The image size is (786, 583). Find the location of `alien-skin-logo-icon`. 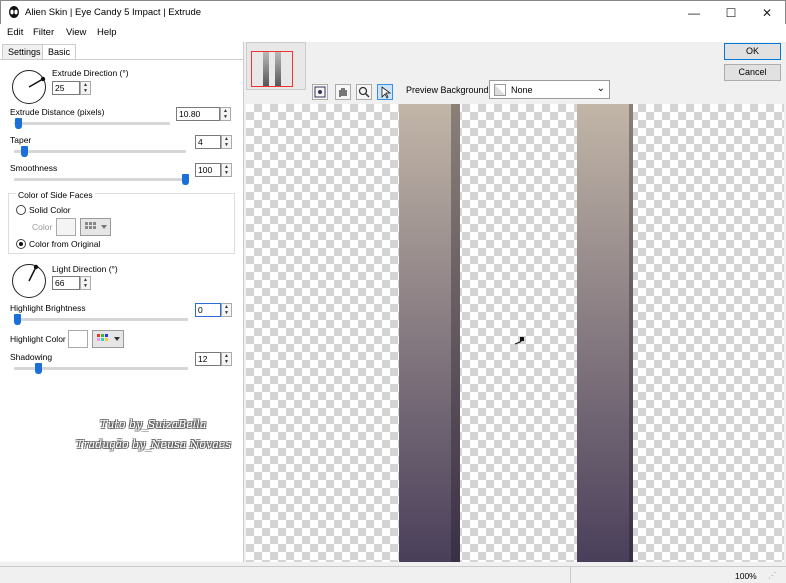

alien-skin-logo-icon is located at coordinates (14, 12).